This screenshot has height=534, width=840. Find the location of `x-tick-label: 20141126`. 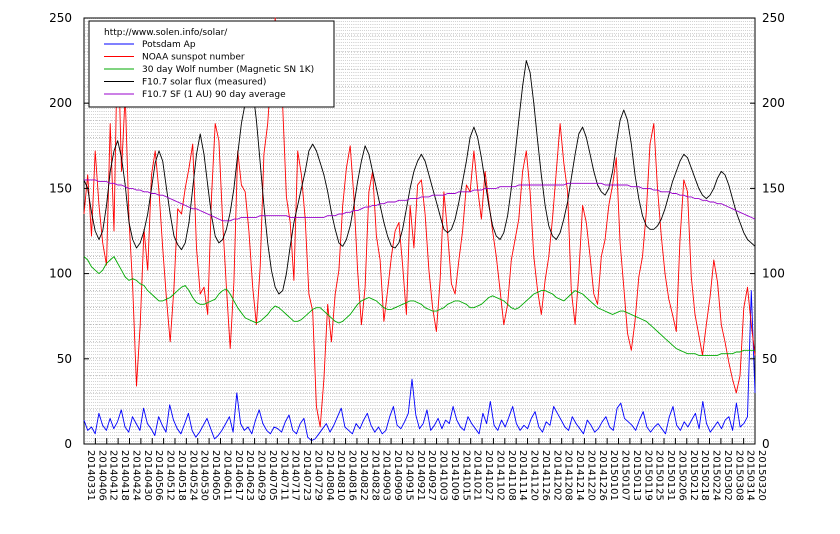

x-tick-label: 20141126 is located at coordinates (545, 475).